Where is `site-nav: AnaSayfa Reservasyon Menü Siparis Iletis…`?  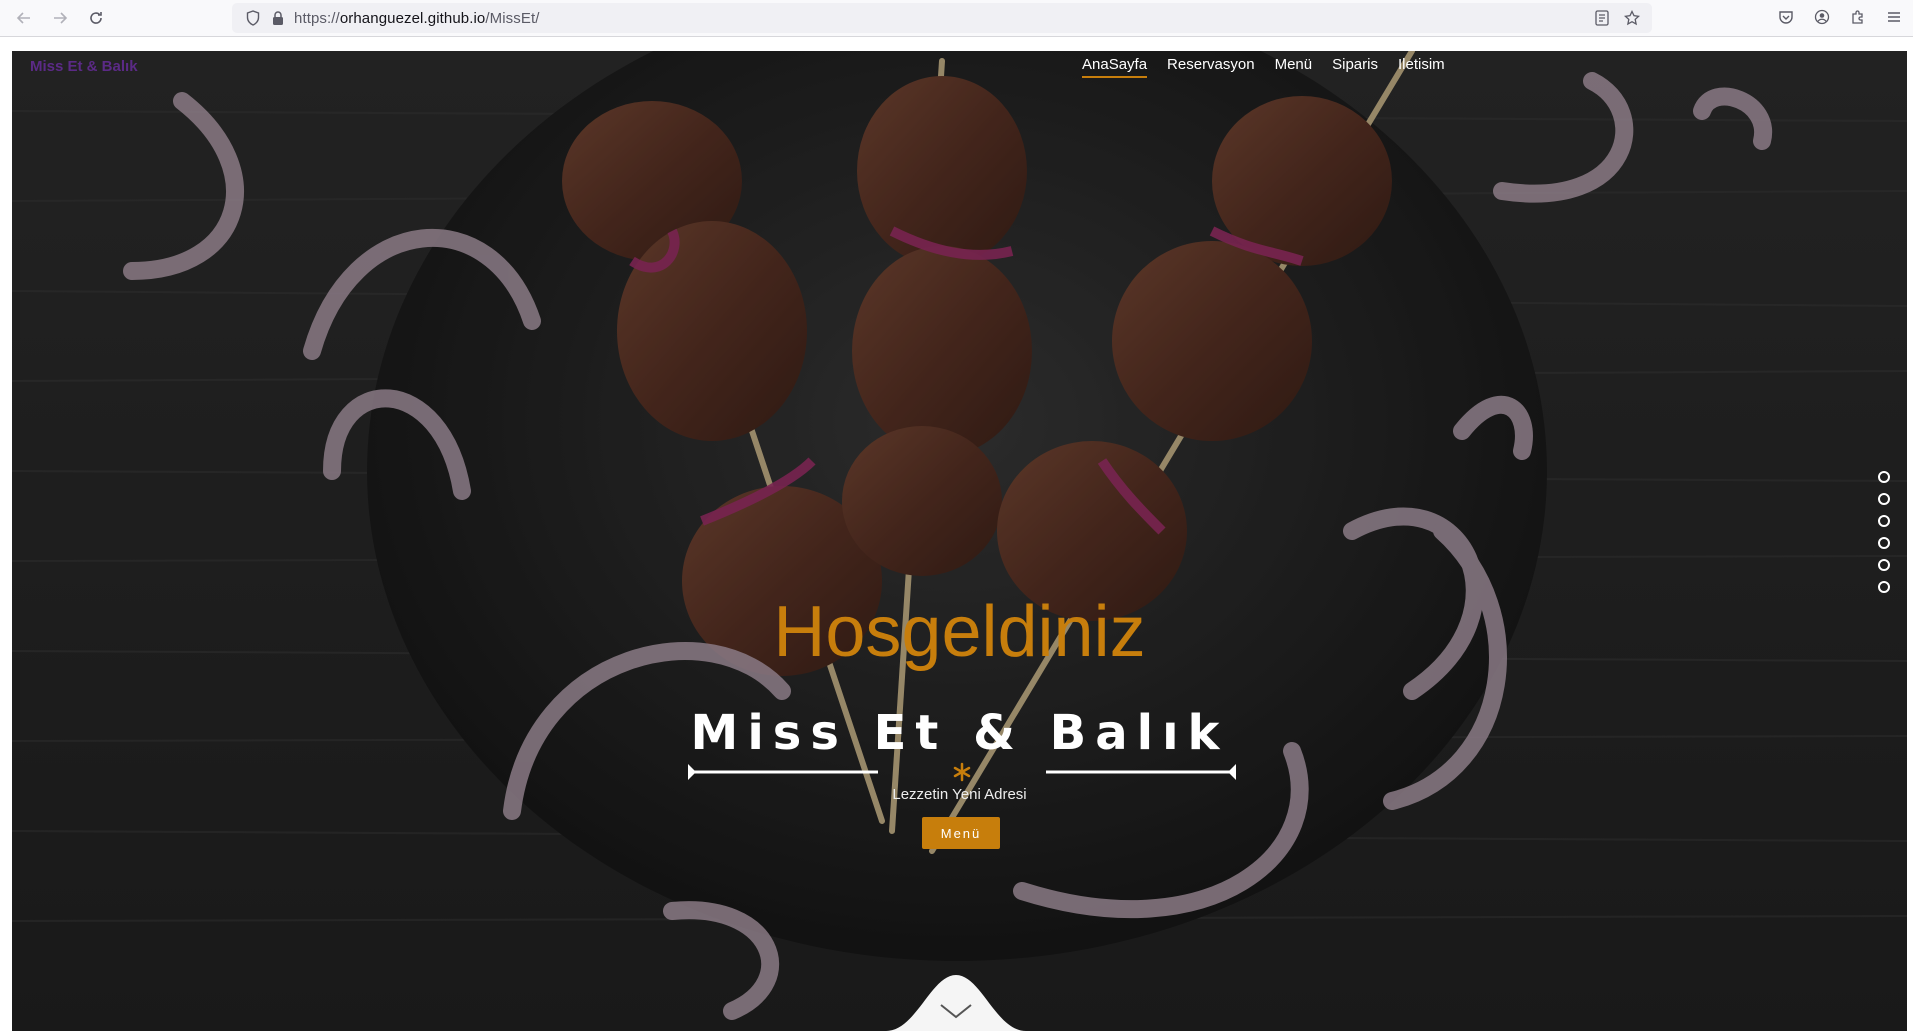 site-nav: AnaSayfa Reservasyon Menü Siparis Iletis… is located at coordinates (1263, 67).